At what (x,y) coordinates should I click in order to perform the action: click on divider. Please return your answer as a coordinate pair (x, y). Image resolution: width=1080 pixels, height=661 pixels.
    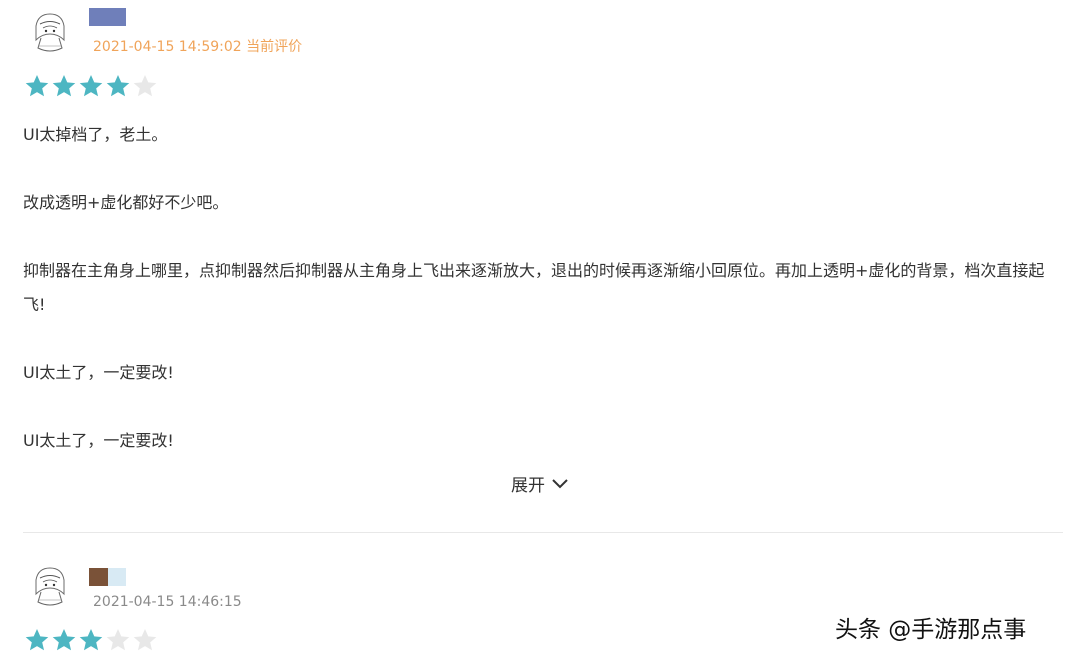
    Looking at the image, I should click on (543, 532).